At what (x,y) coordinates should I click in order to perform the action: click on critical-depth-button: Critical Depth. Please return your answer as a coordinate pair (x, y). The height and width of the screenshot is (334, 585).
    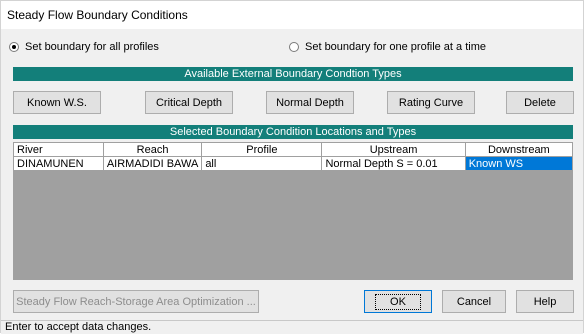
    Looking at the image, I should click on (189, 102).